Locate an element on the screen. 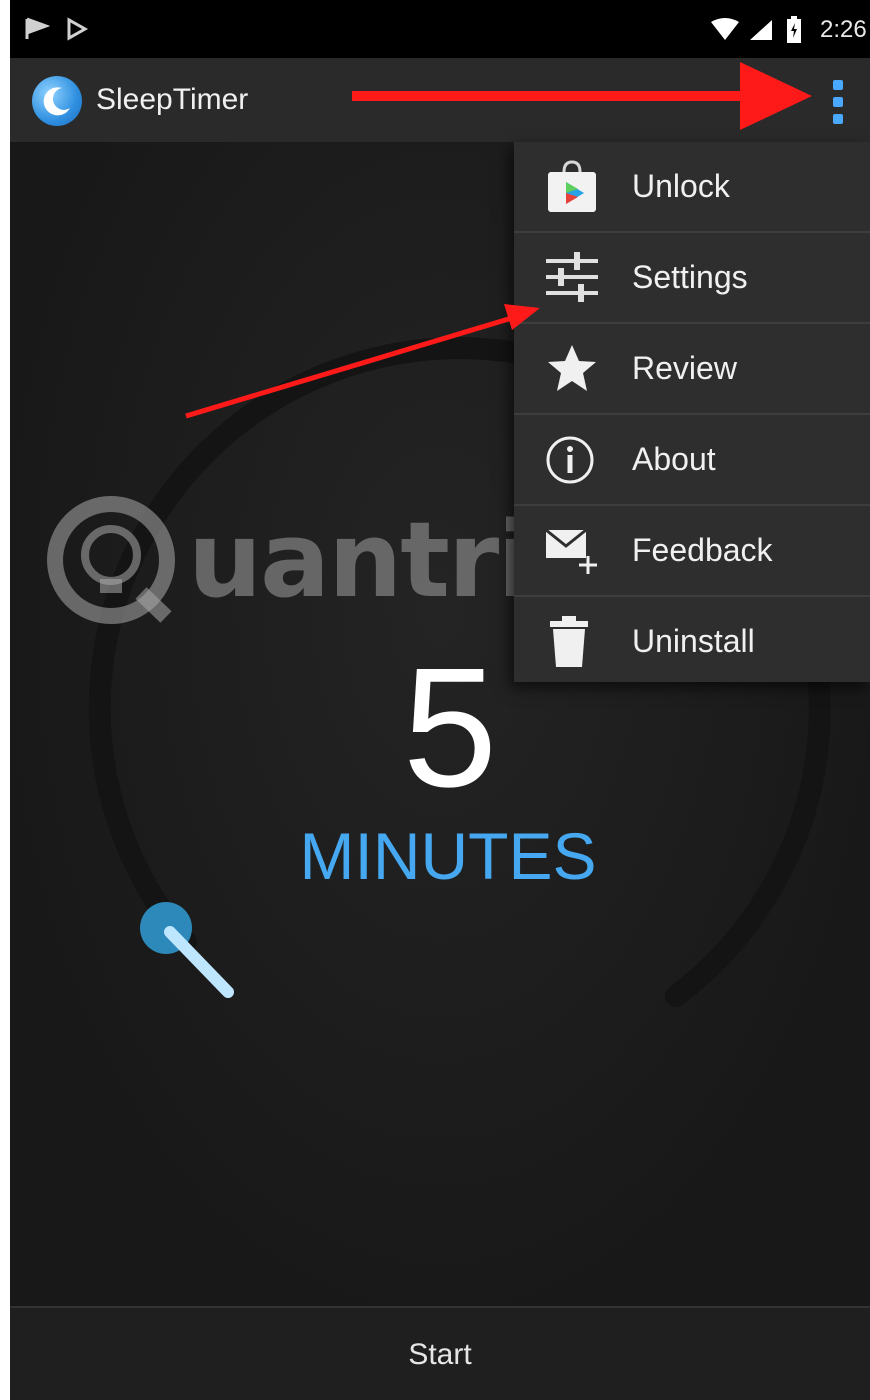 The width and height of the screenshot is (870, 1400). action-bar: SleepTimer is located at coordinates (440, 100).